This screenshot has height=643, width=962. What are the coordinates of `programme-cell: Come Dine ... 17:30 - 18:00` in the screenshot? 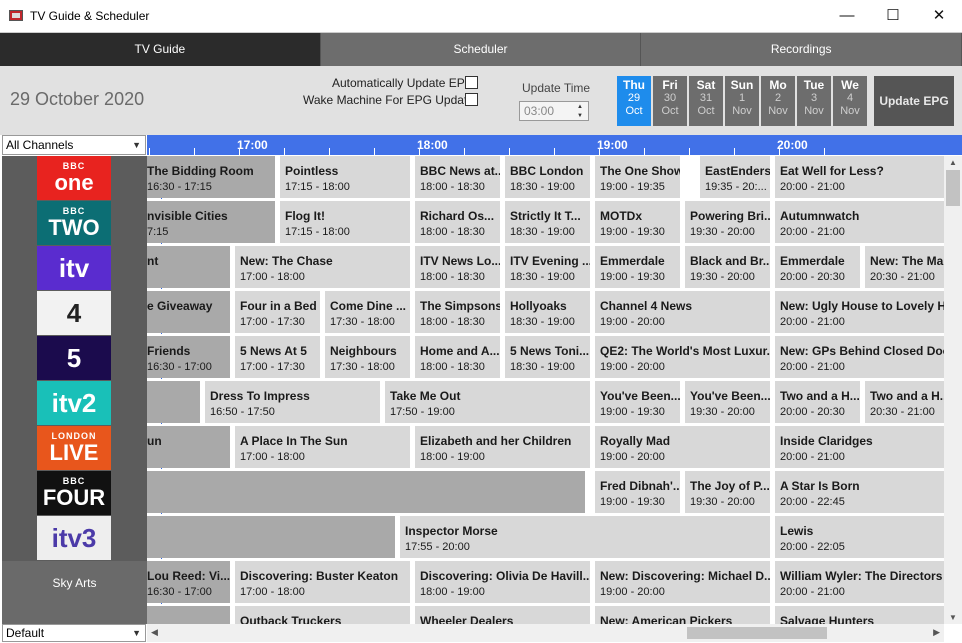 It's located at (367, 312).